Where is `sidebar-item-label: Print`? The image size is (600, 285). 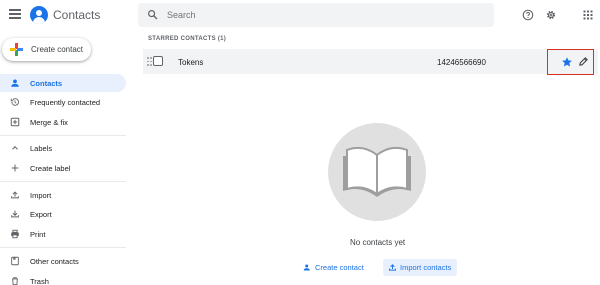 sidebar-item-label: Print is located at coordinates (38, 234).